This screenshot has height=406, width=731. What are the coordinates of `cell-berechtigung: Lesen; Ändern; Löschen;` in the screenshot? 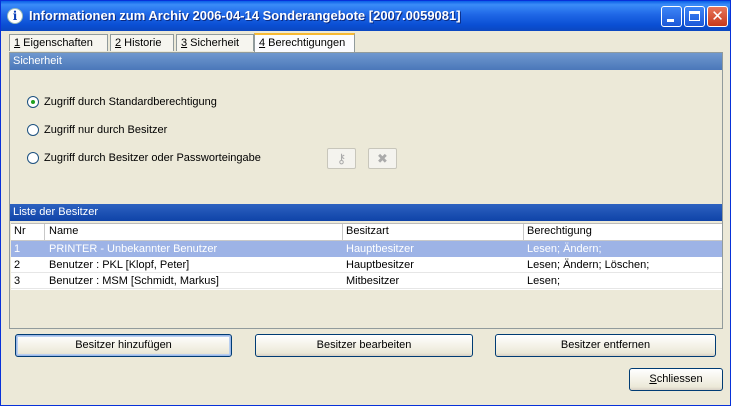 It's located at (588, 265).